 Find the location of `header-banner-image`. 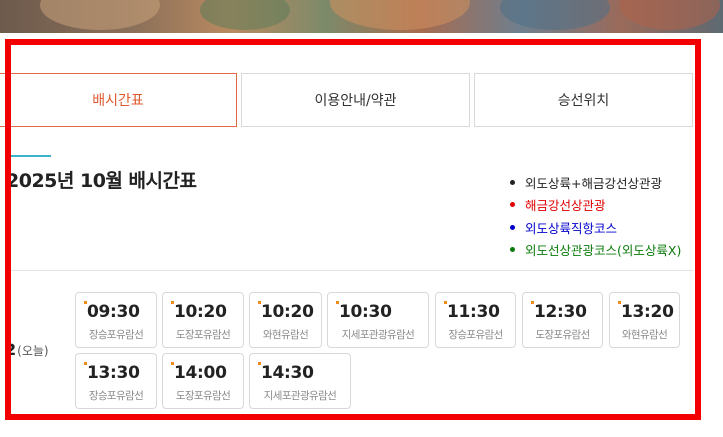

header-banner-image is located at coordinates (361, 16).